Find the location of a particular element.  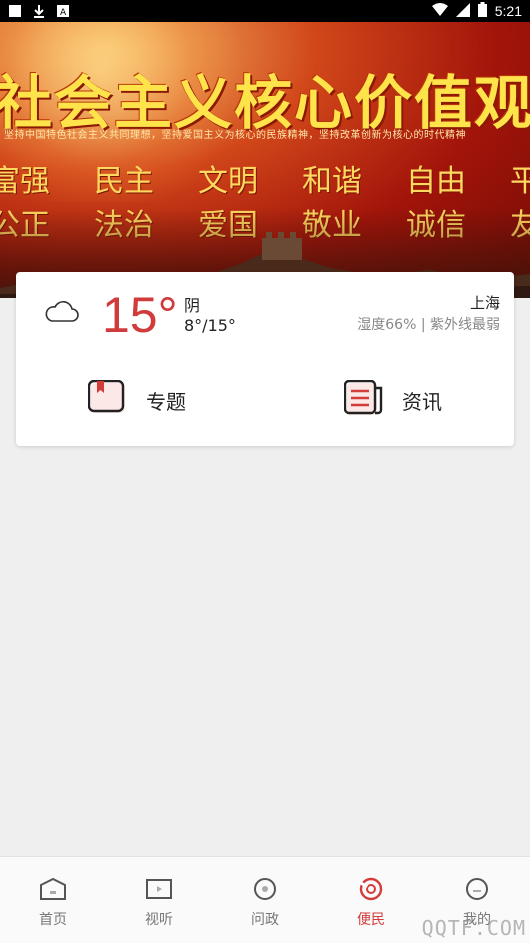

newspaper-icon is located at coordinates (363, 399).